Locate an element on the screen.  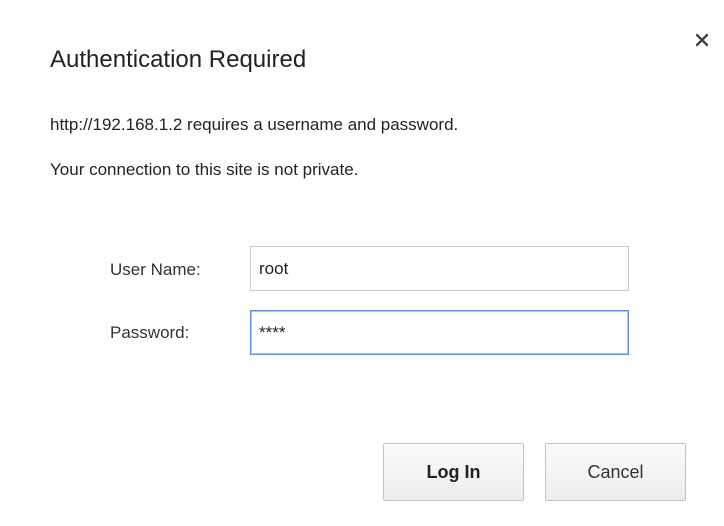
cancel-button: Cancel is located at coordinates (615, 472).